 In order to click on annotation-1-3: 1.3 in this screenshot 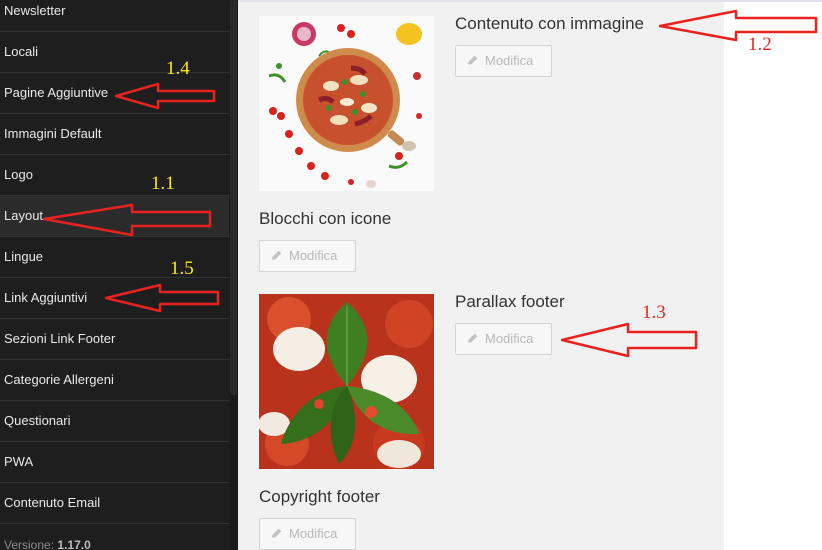, I will do `click(654, 312)`.